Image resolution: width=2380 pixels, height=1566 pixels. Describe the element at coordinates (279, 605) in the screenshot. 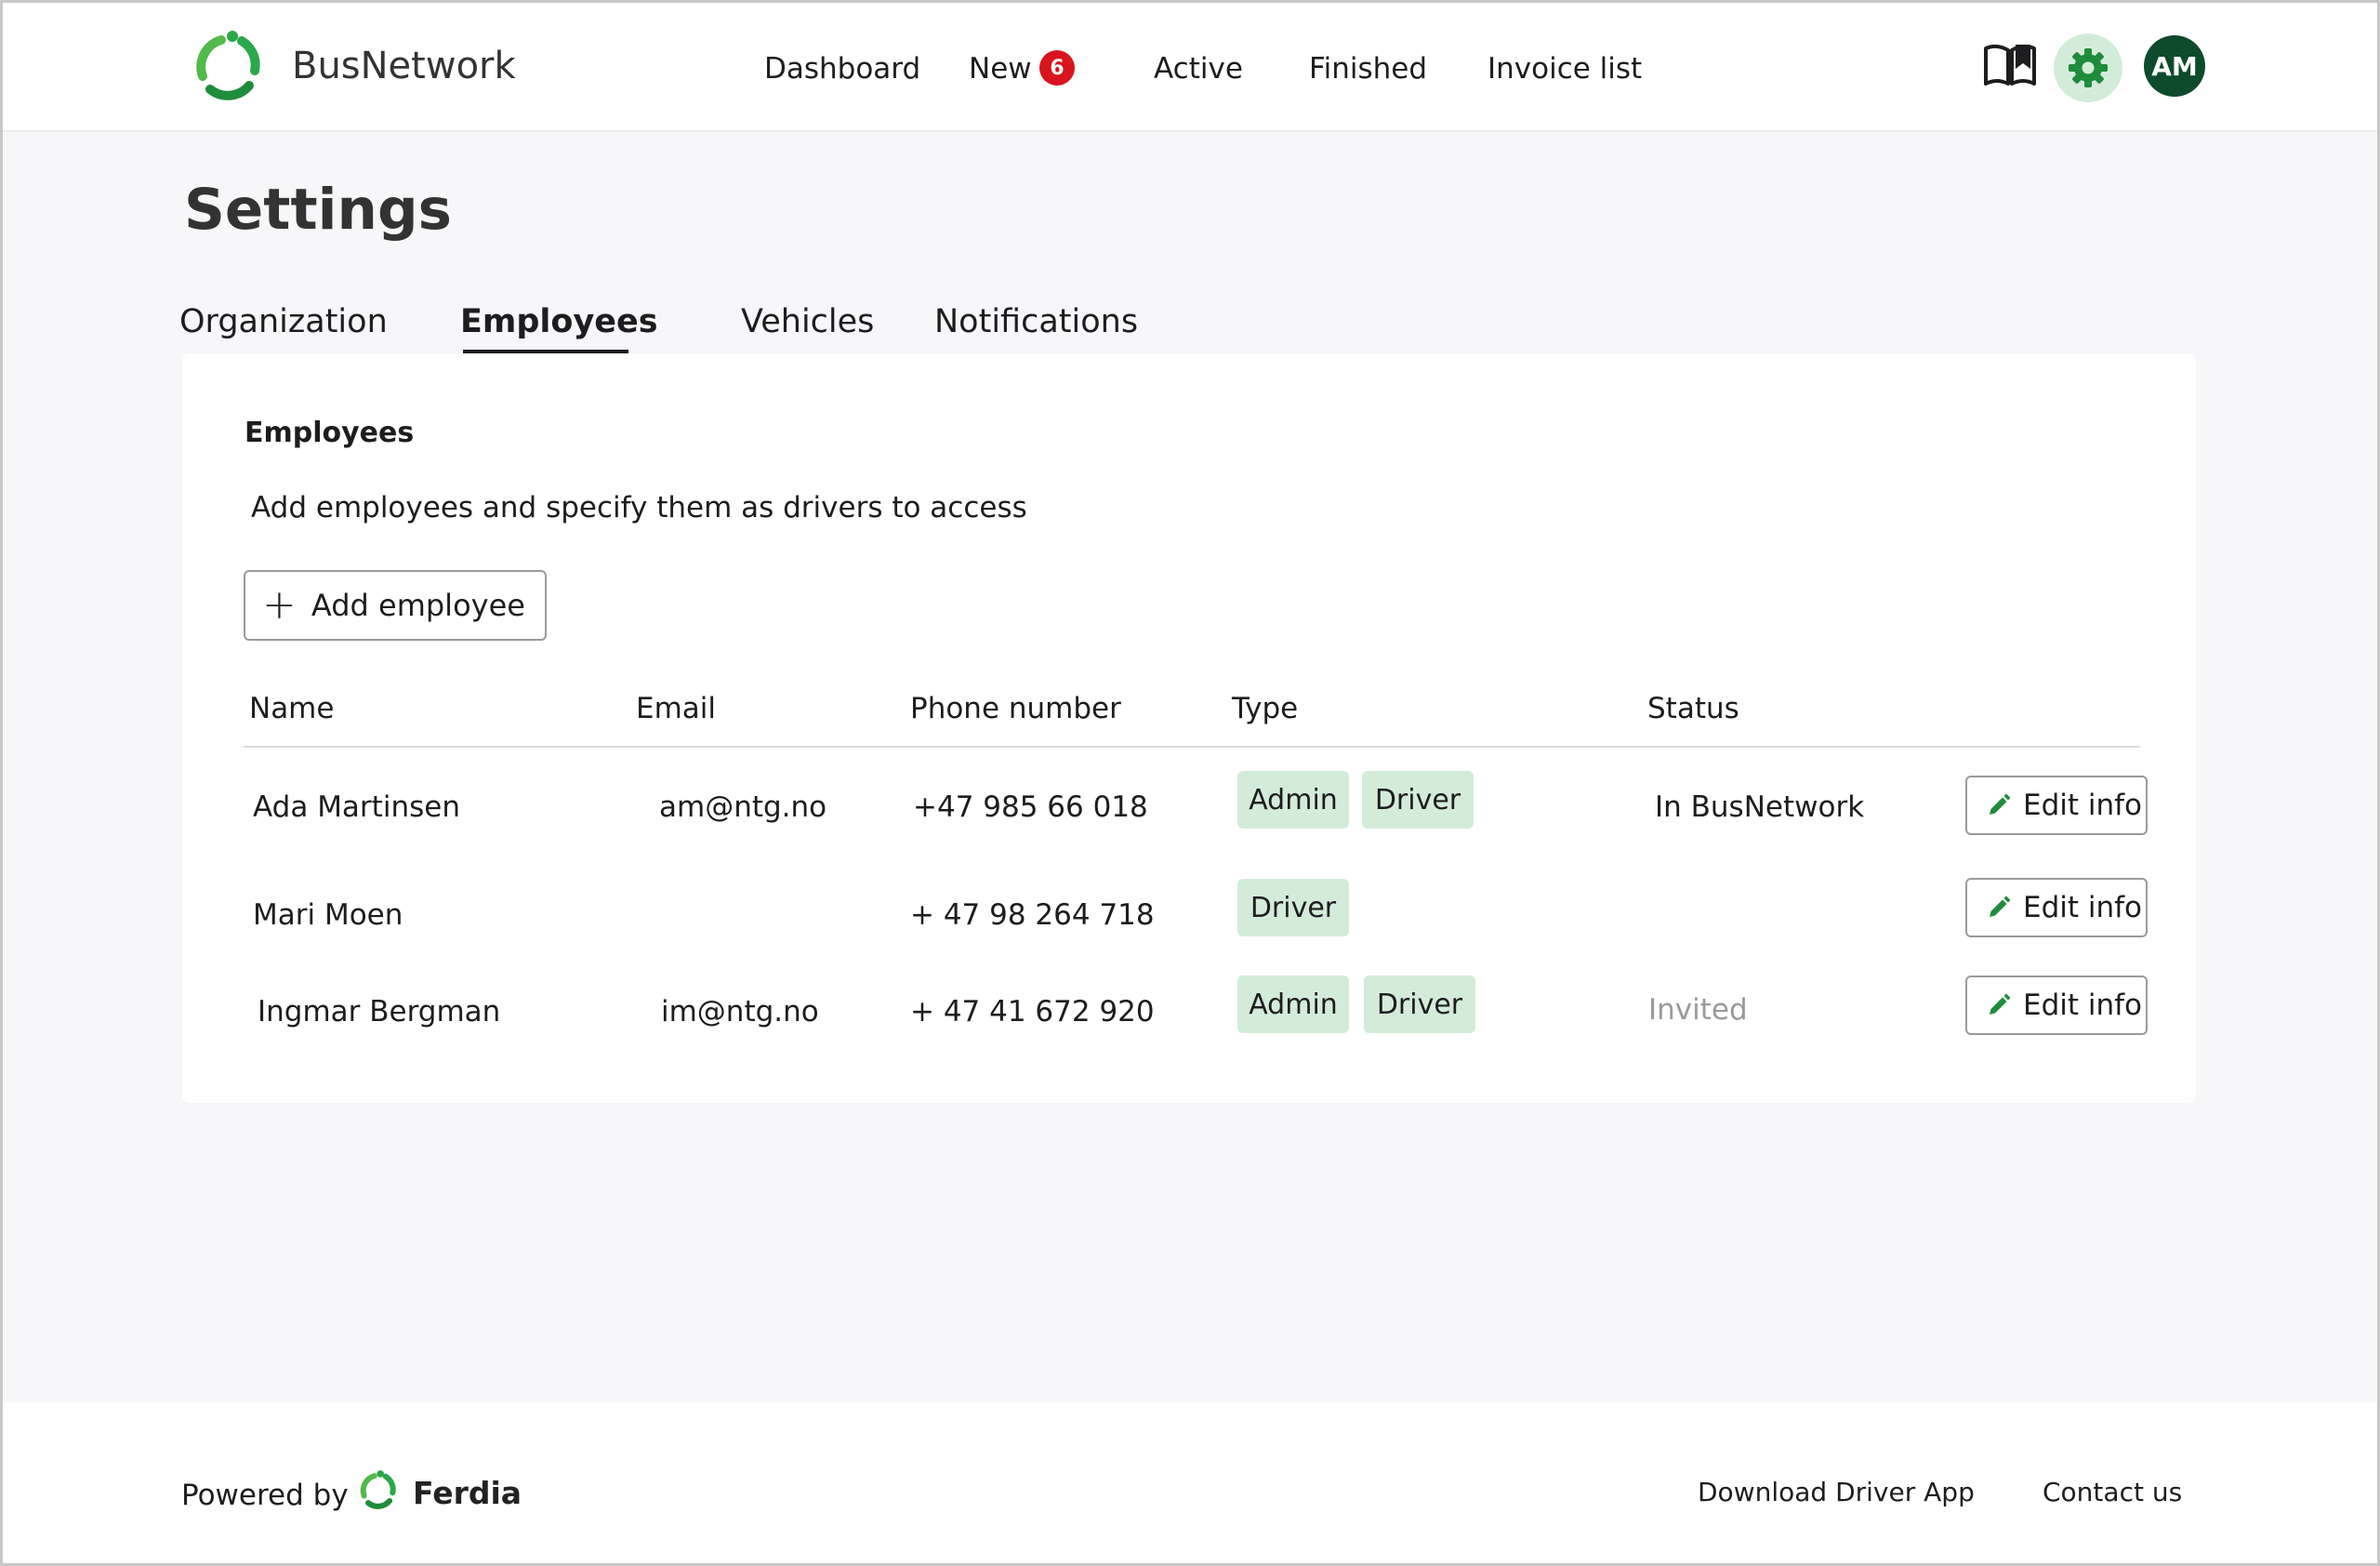

I see `plus-icon: +` at that location.